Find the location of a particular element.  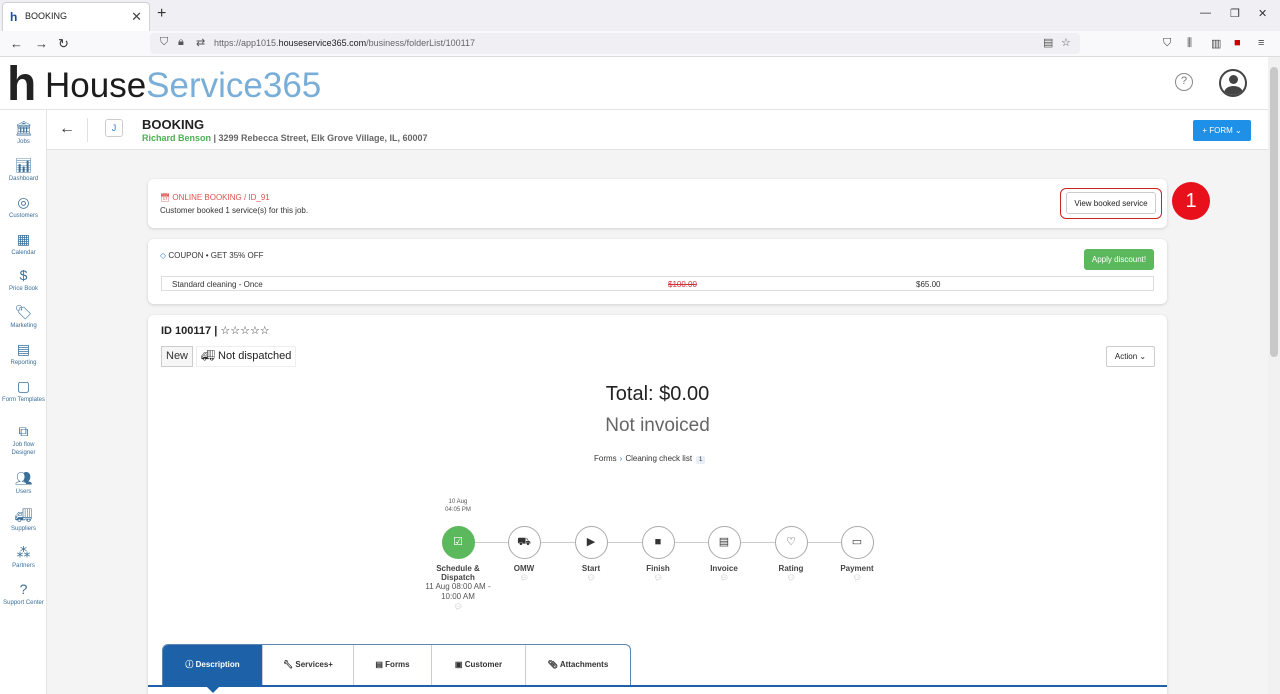

tag-icon: ◇ is located at coordinates (163, 255).